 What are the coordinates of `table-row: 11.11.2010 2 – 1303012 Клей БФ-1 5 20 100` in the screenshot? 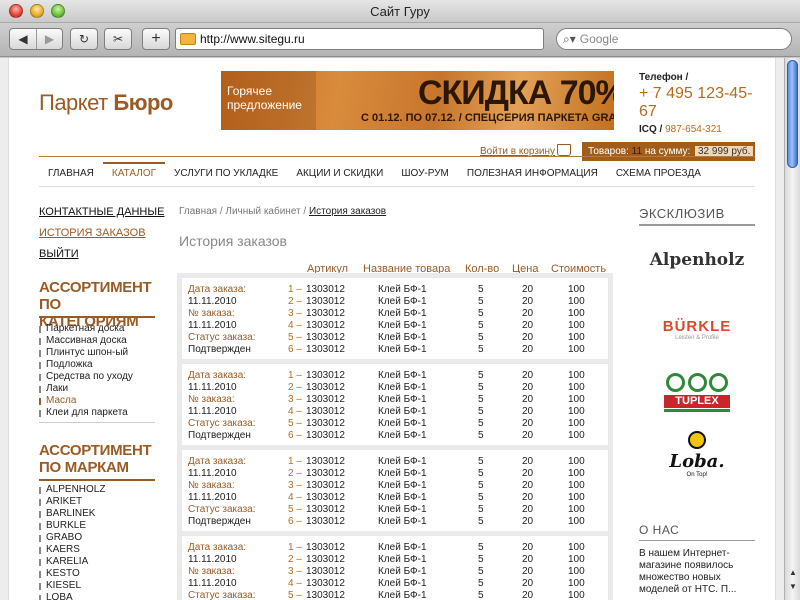 It's located at (396, 560).